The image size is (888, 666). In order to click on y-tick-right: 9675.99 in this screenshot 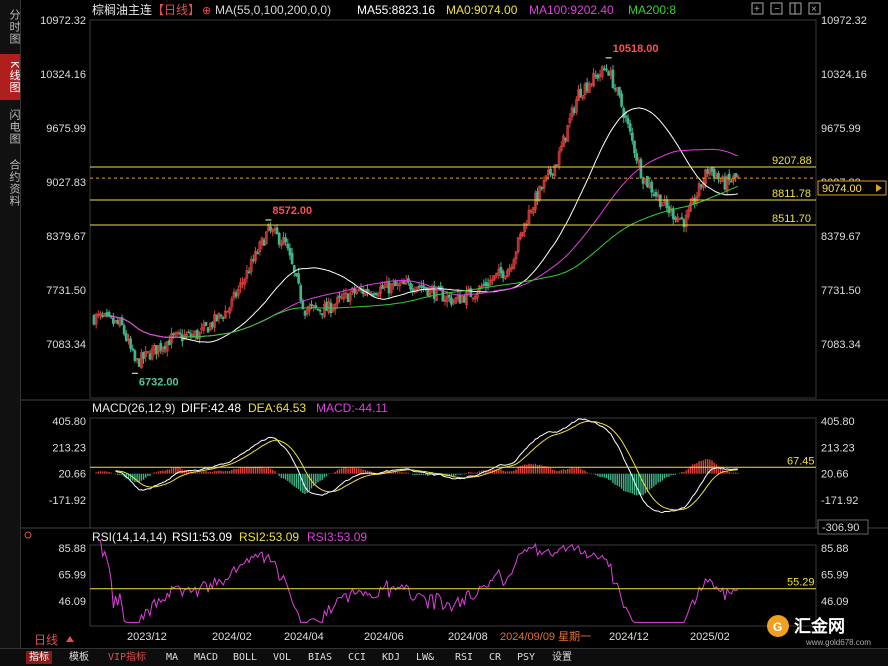, I will do `click(841, 129)`.